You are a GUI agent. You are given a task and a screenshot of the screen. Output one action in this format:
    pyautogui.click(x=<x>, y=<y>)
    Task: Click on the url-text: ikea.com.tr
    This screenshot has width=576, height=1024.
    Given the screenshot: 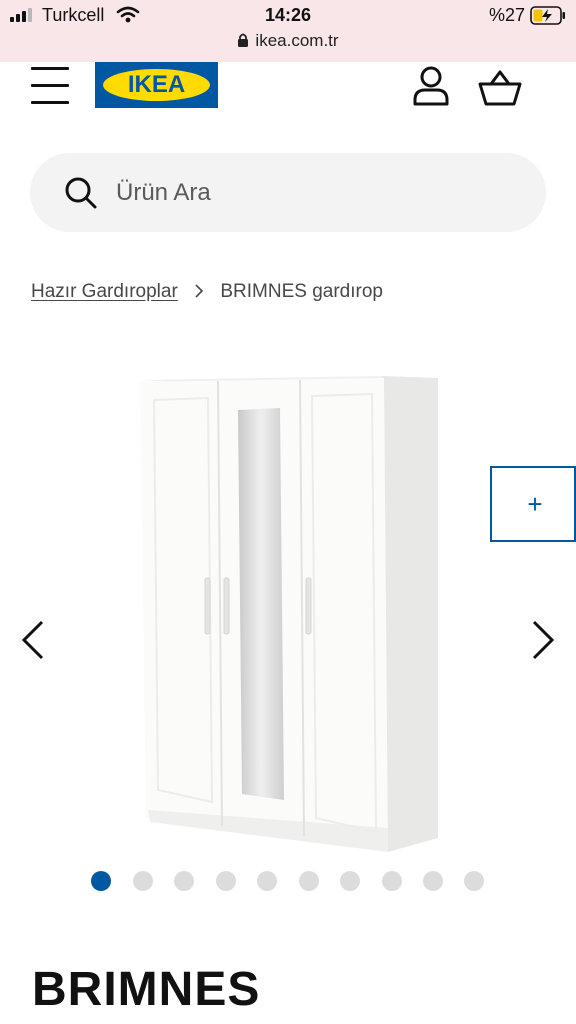 What is the action you would take?
    pyautogui.click(x=297, y=40)
    